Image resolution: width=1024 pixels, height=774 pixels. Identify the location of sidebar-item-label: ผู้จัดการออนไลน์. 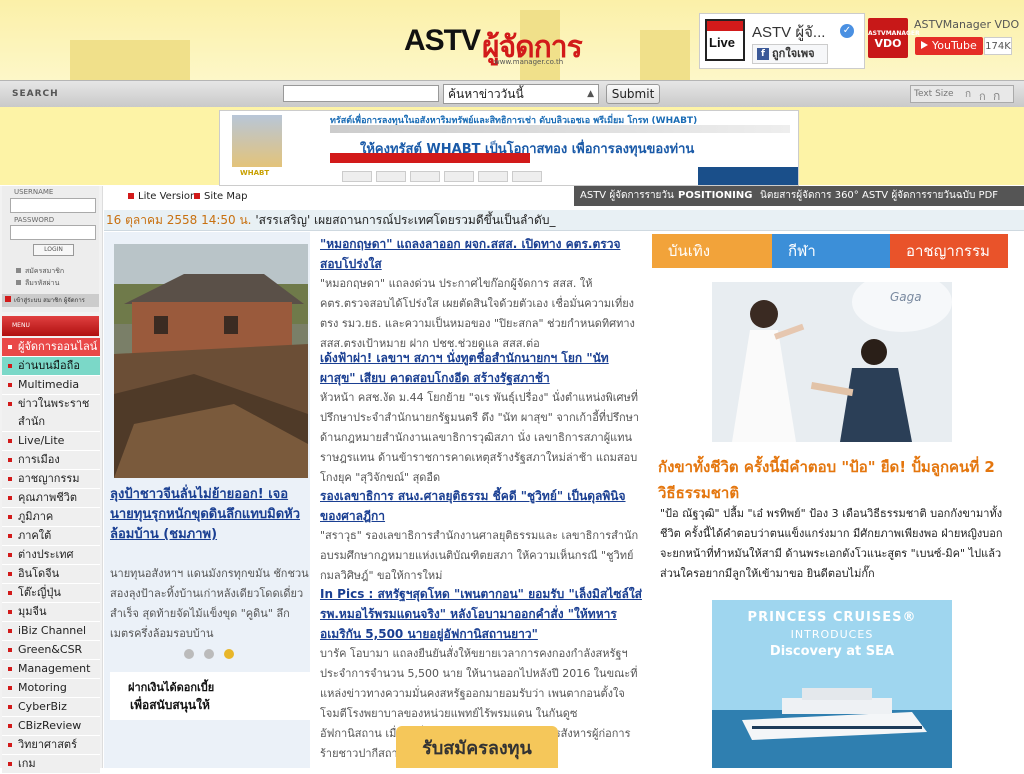
(58, 346).